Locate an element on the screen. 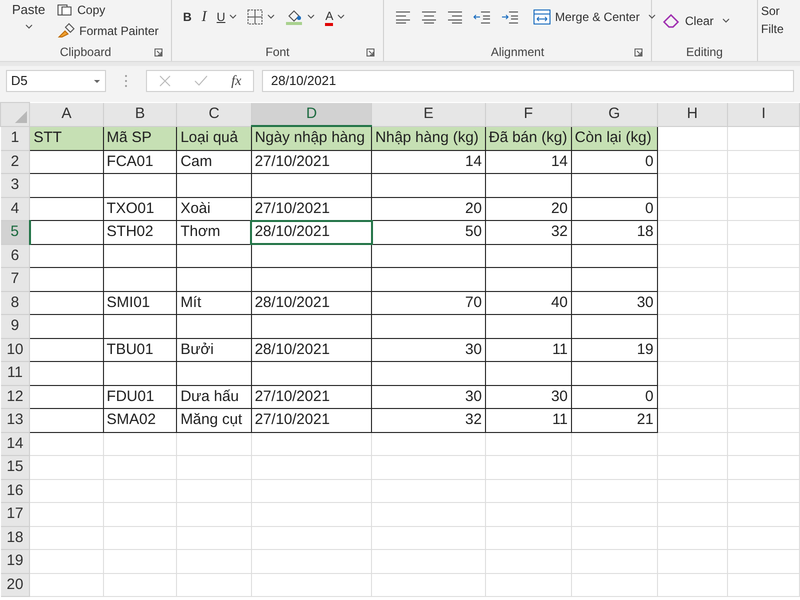  table-cell: Măng cụt is located at coordinates (214, 420).